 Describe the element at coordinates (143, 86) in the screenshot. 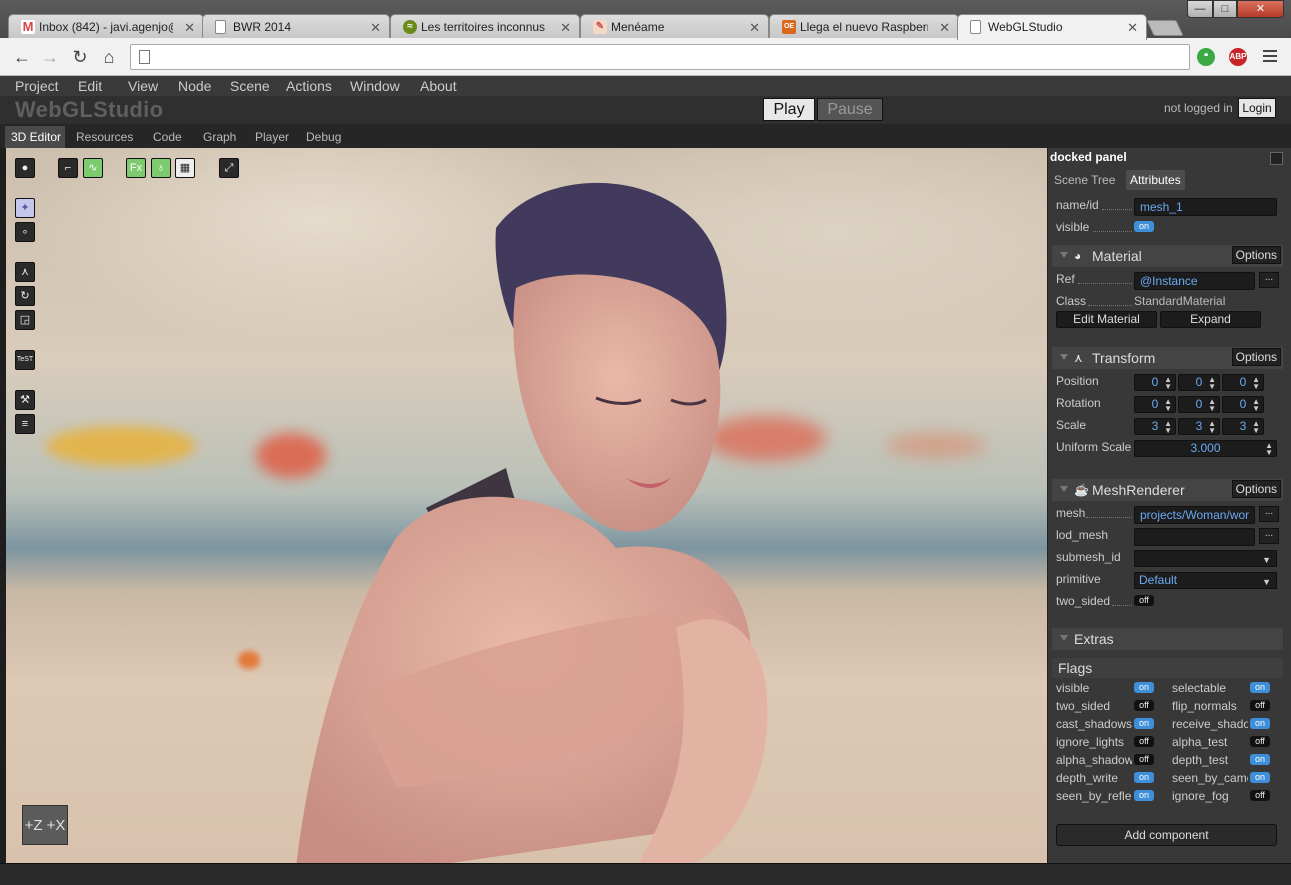

I see `menu-view: View` at that location.